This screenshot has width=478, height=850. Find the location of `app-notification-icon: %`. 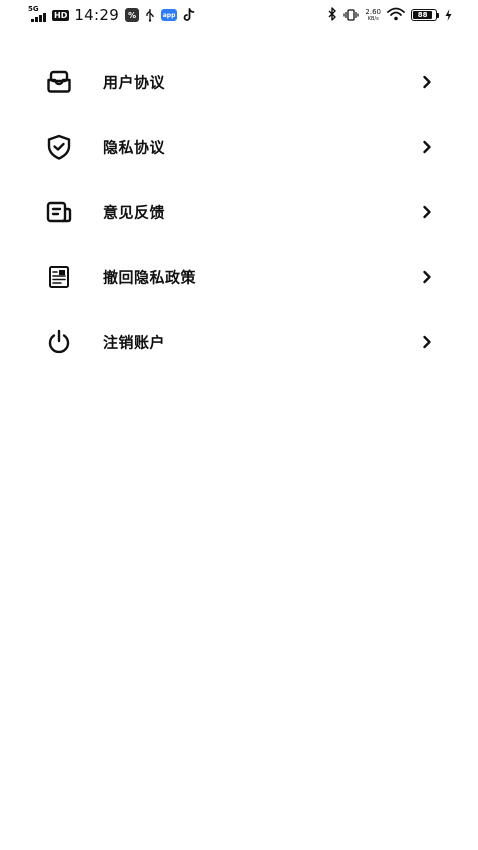

app-notification-icon: % is located at coordinates (132, 15).